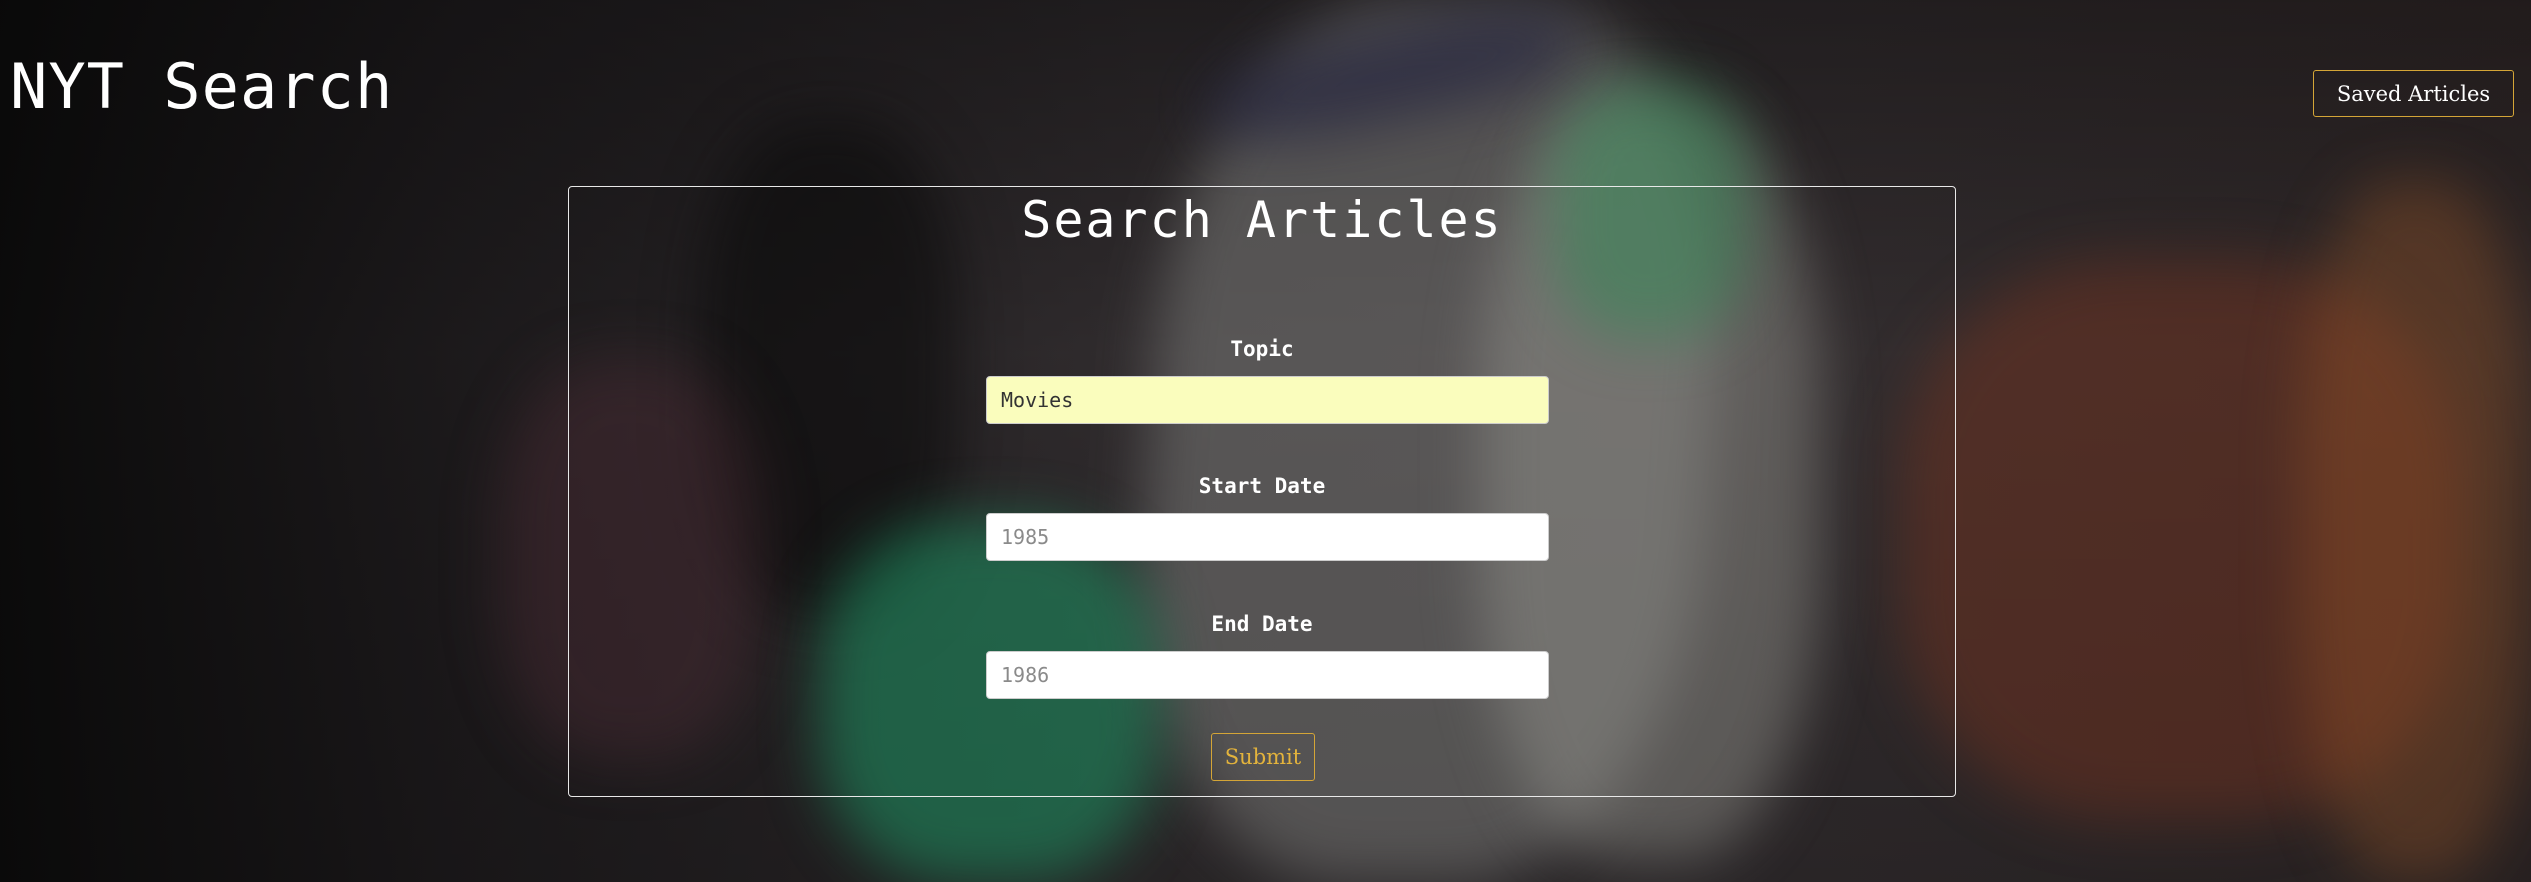 Image resolution: width=2531 pixels, height=882 pixels. I want to click on end-date-label: End Date, so click(1262, 624).